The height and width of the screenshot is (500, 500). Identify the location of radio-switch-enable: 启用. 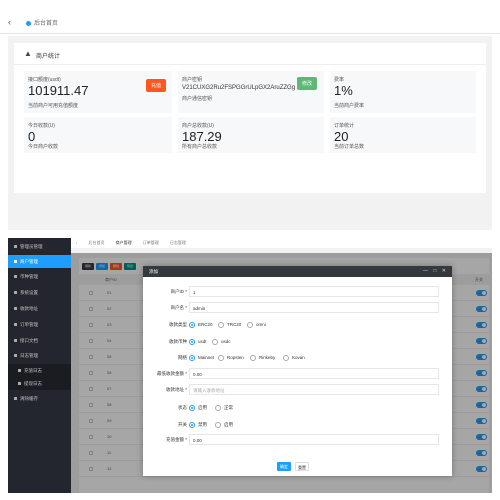
(224, 424).